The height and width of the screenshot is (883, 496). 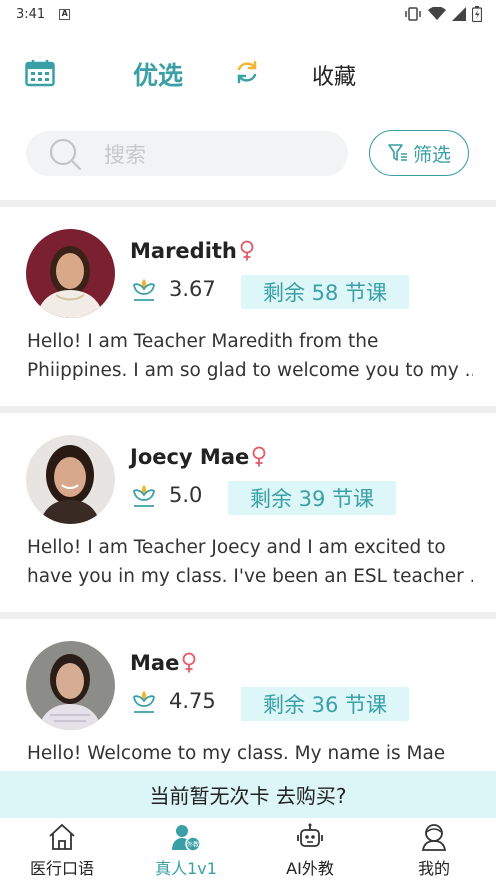 What do you see at coordinates (155, 663) in the screenshot?
I see `teacher-name: Mae` at bounding box center [155, 663].